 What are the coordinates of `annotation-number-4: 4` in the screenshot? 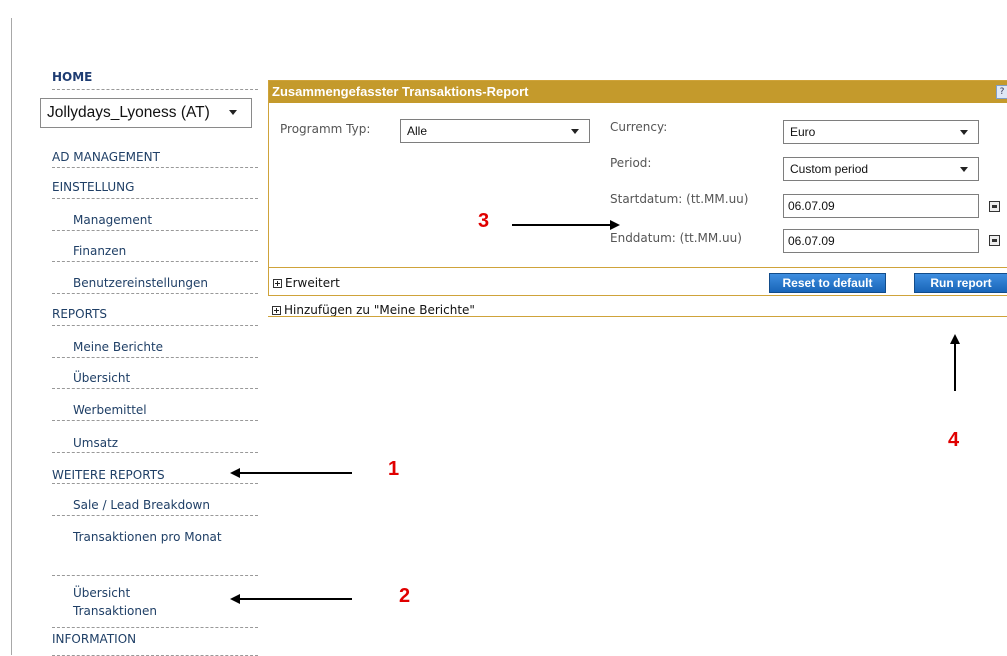 It's located at (954, 440).